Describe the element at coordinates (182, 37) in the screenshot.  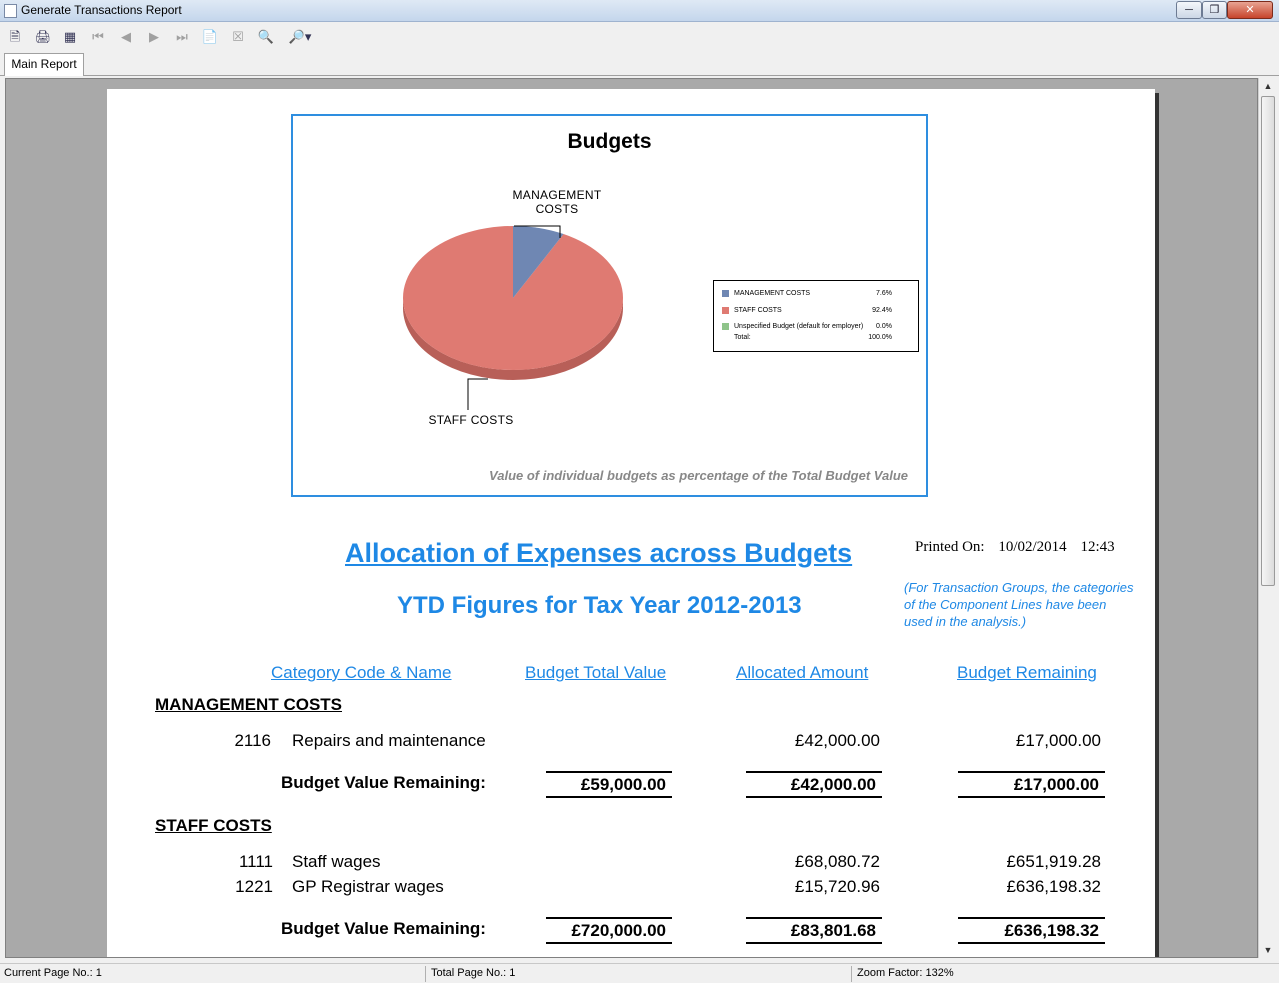
I see `last-page-icon: ⏭` at that location.